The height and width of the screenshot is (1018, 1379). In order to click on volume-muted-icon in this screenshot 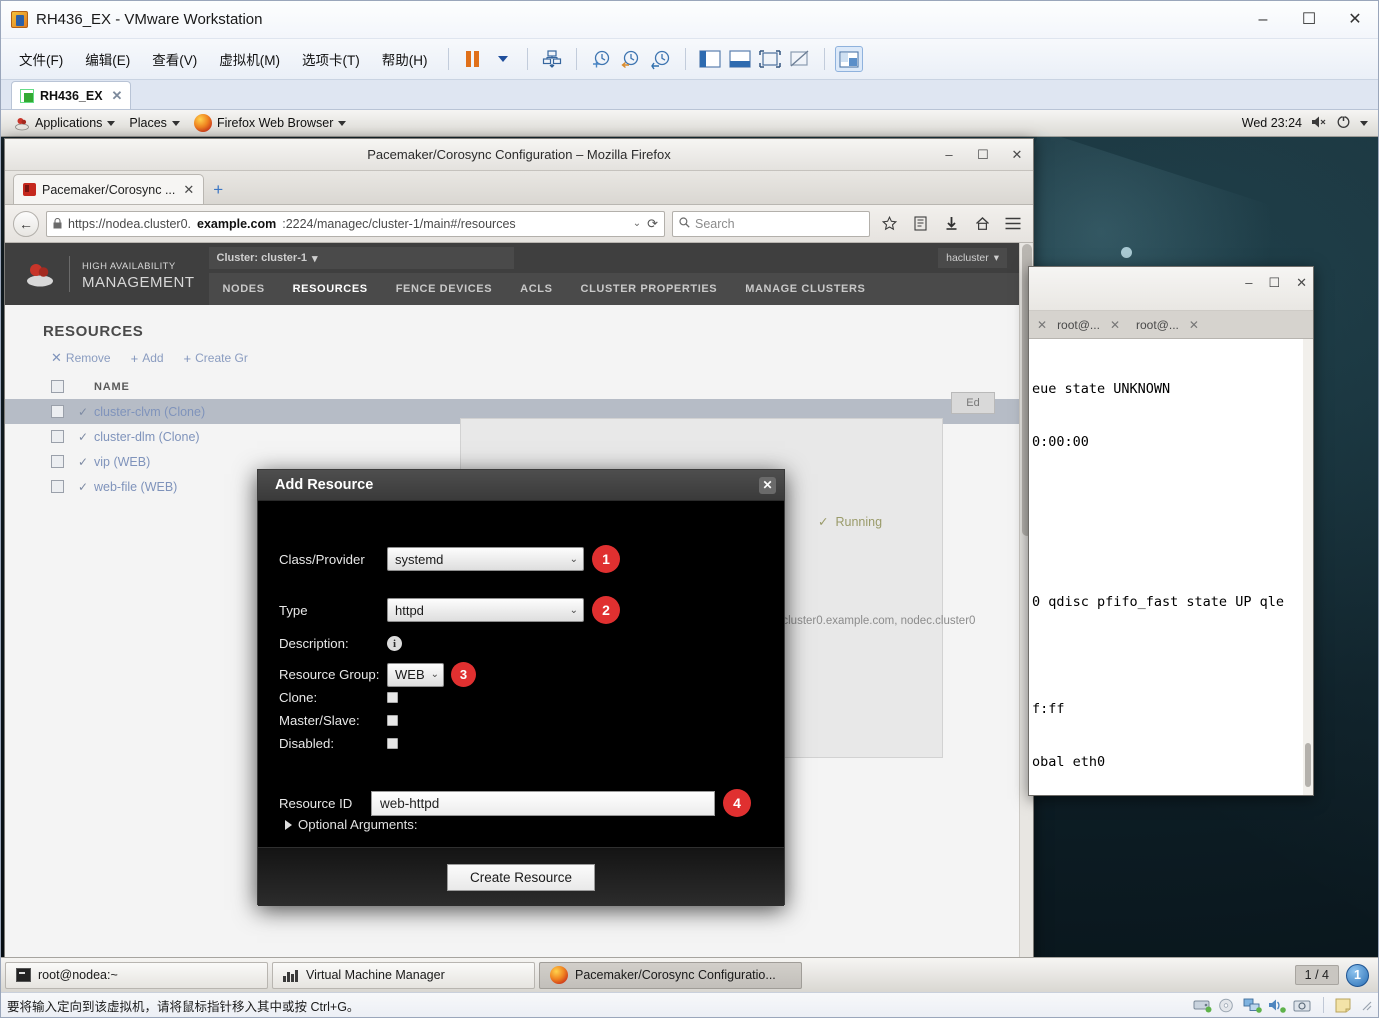, I will do `click(1319, 123)`.